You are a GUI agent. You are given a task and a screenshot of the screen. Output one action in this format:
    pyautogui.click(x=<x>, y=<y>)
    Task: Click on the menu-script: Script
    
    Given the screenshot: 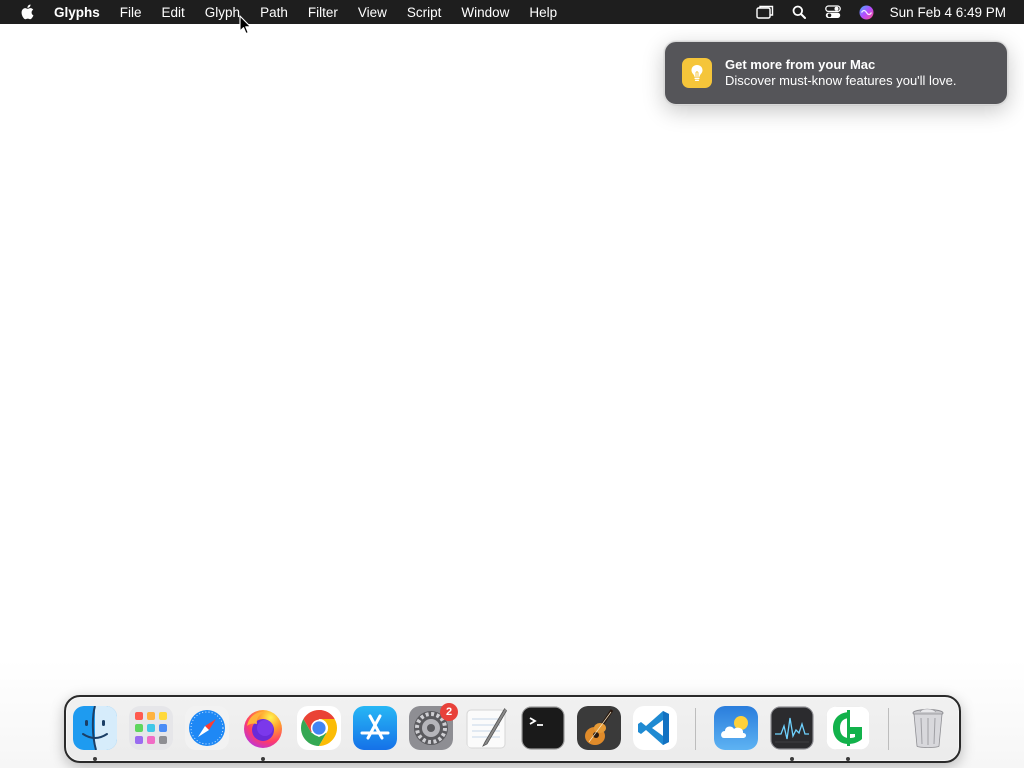 What is the action you would take?
    pyautogui.click(x=424, y=12)
    